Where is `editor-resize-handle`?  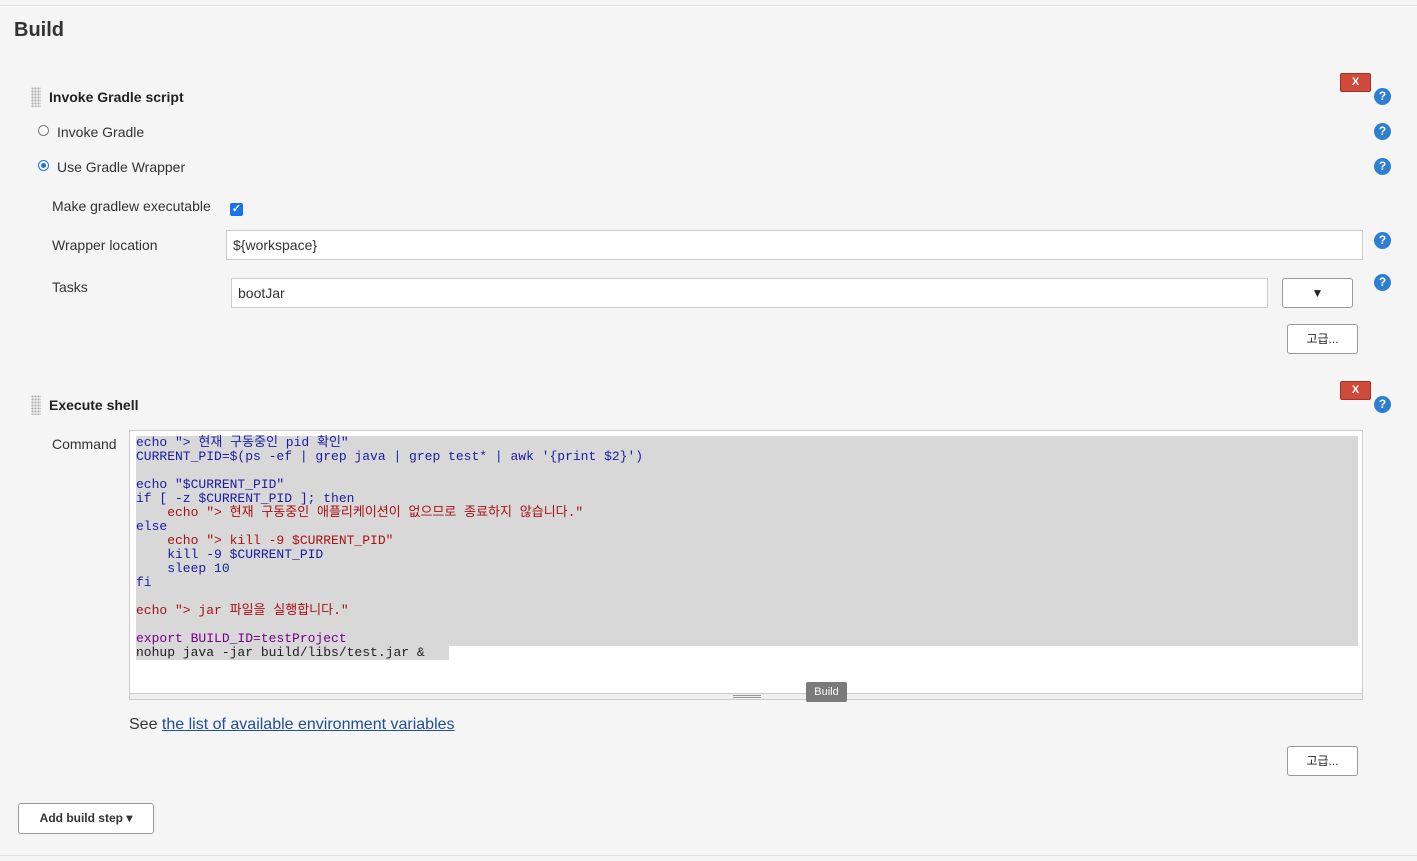
editor-resize-handle is located at coordinates (746, 696).